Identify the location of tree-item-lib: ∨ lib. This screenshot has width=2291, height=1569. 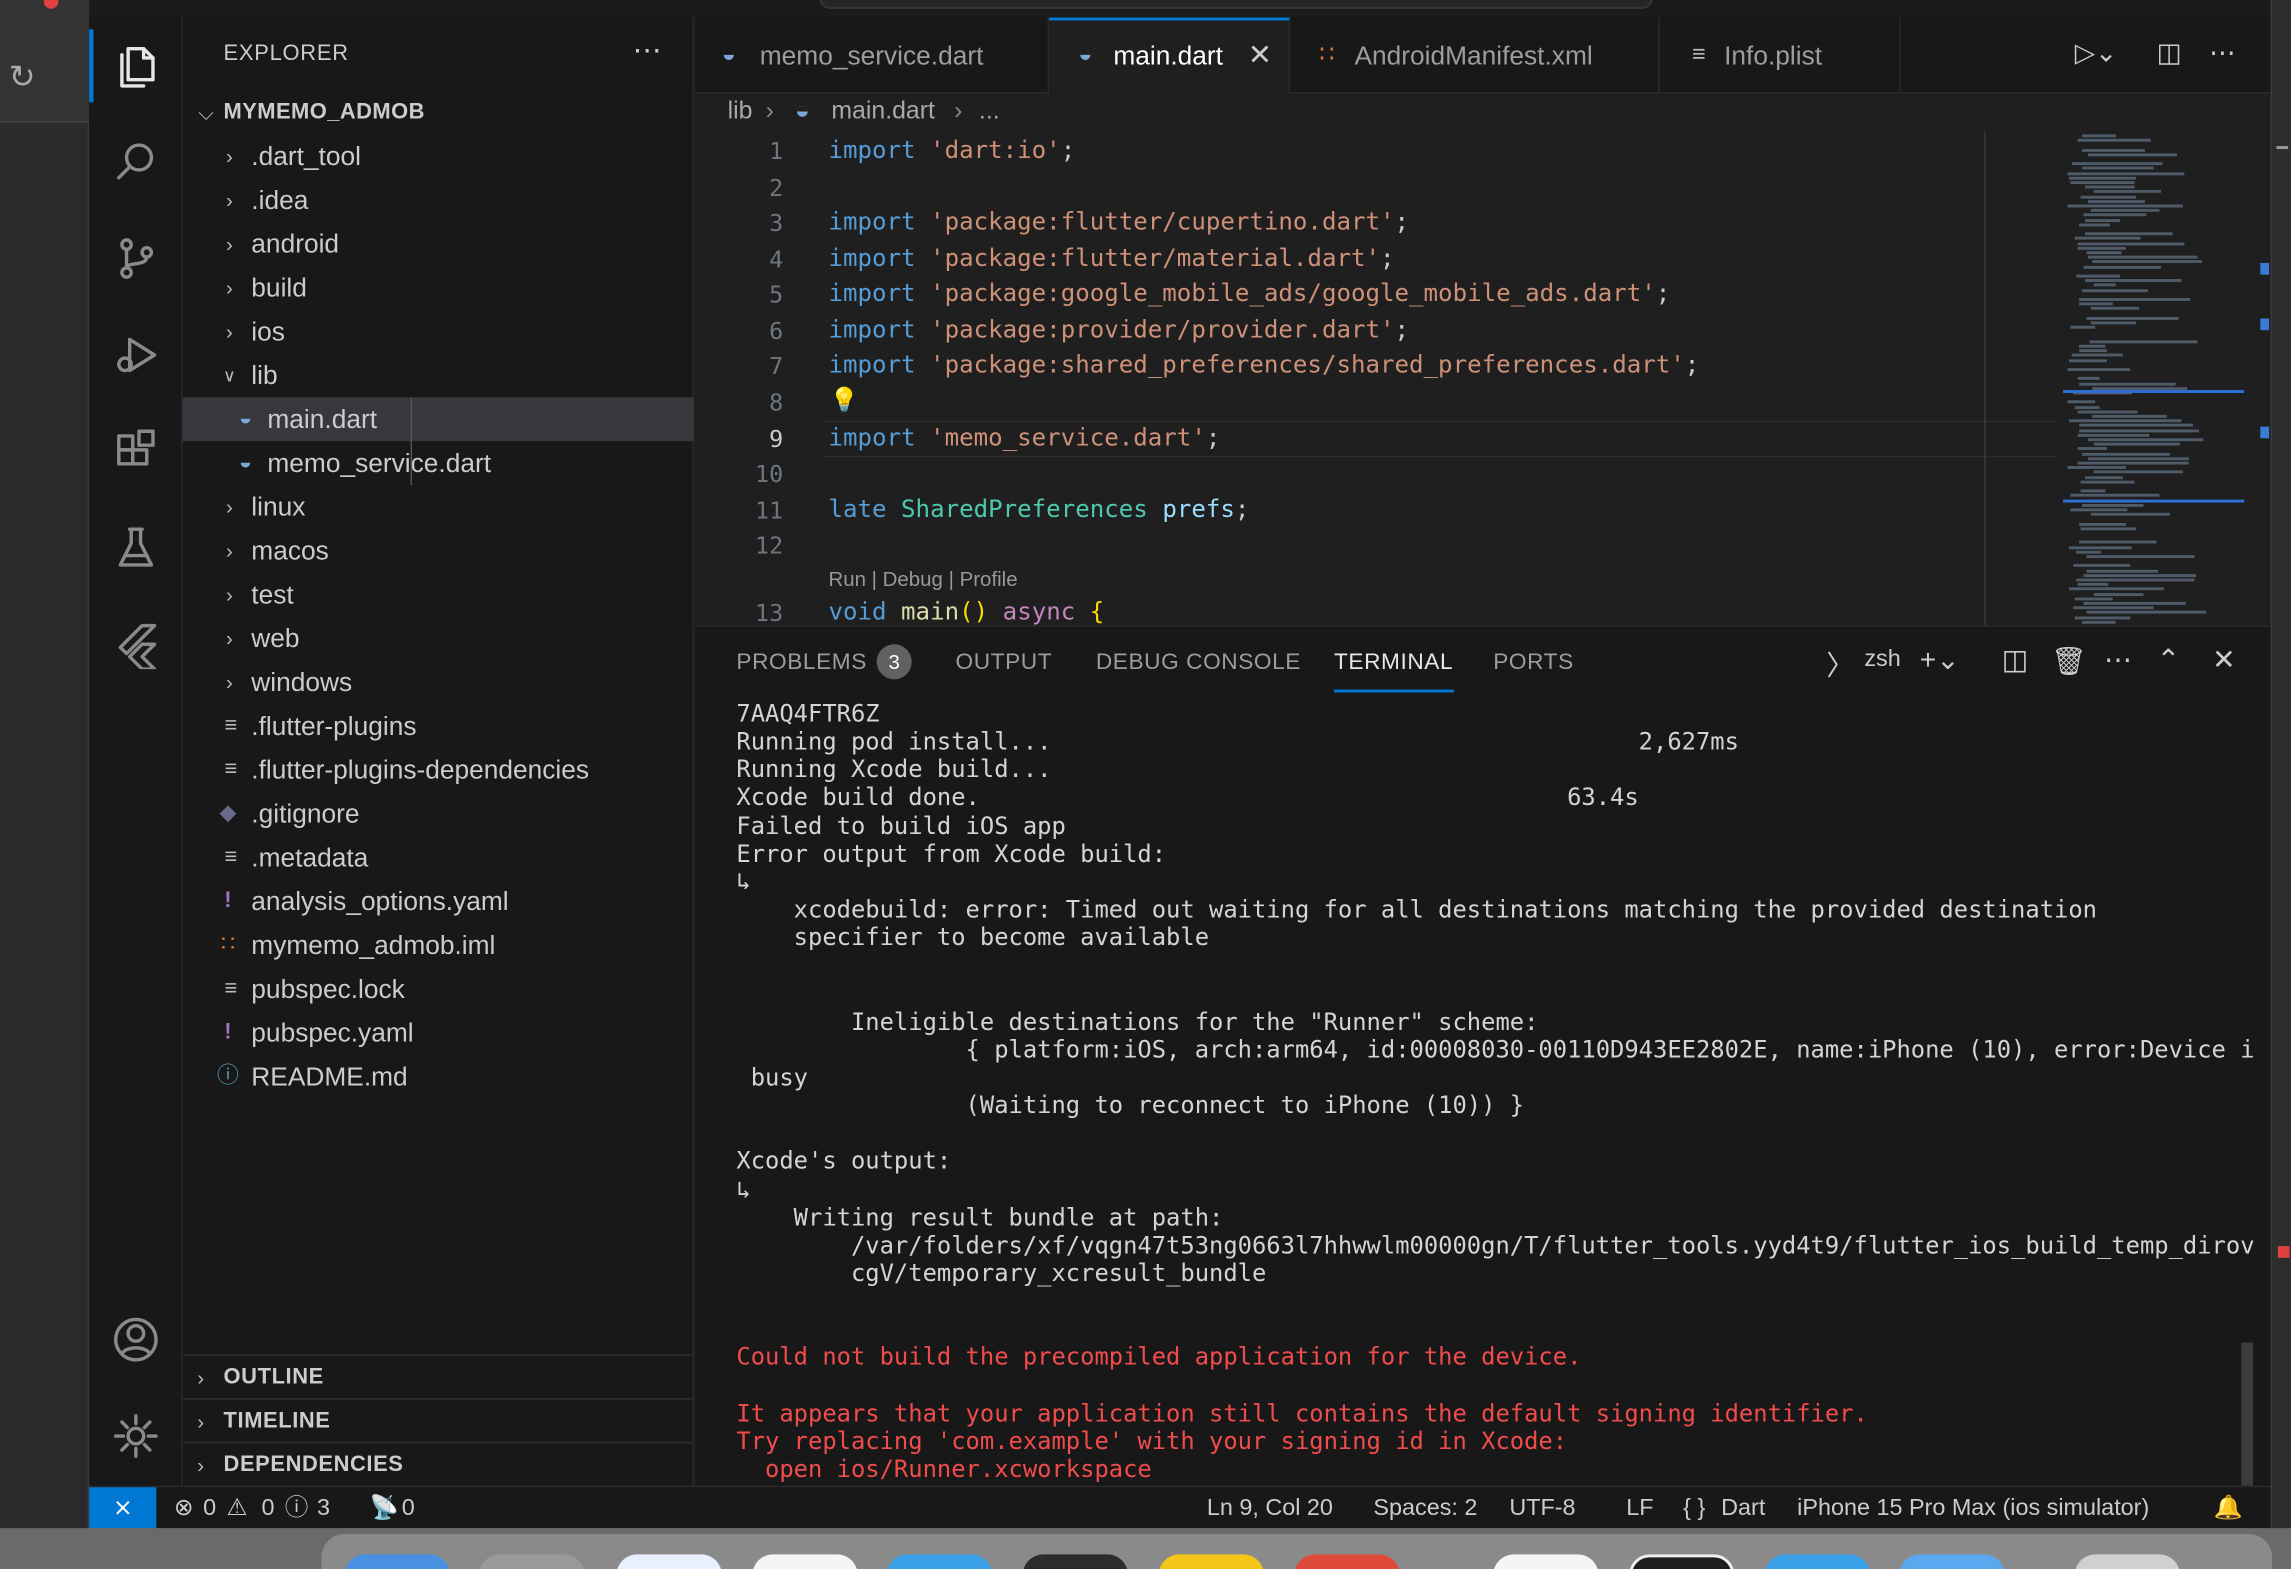
(438, 376).